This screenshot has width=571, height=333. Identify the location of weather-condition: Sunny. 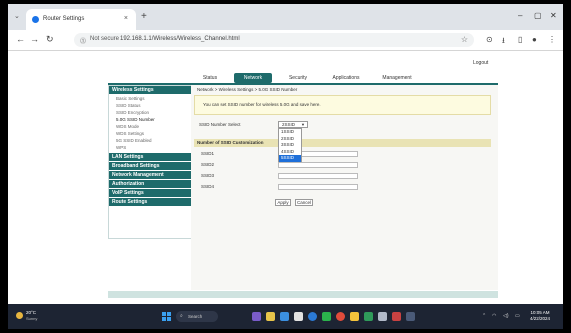
(32, 318).